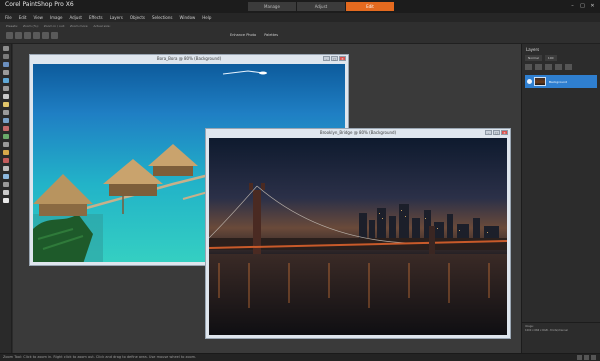 The image size is (600, 361). I want to click on enhance-photo-button: Enhance Photo, so click(243, 35).